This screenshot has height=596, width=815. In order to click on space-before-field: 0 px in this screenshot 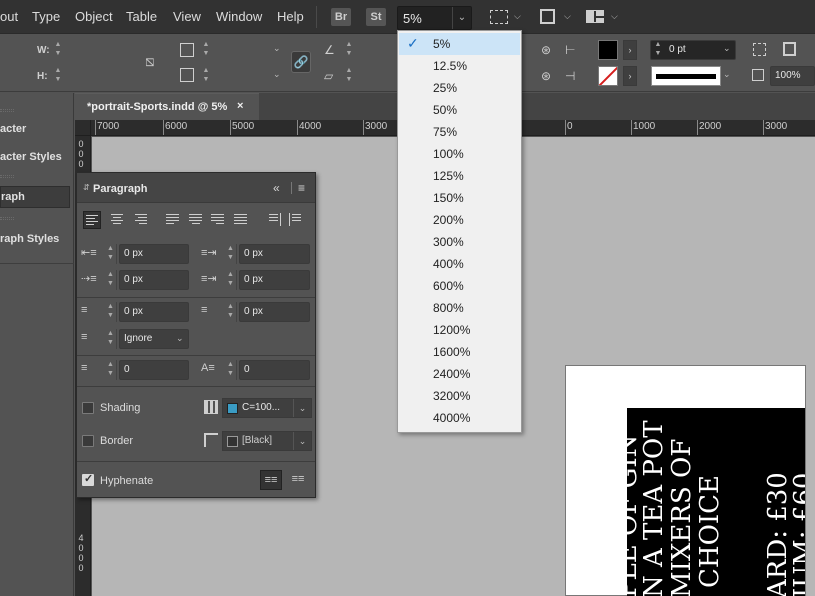, I will do `click(154, 312)`.